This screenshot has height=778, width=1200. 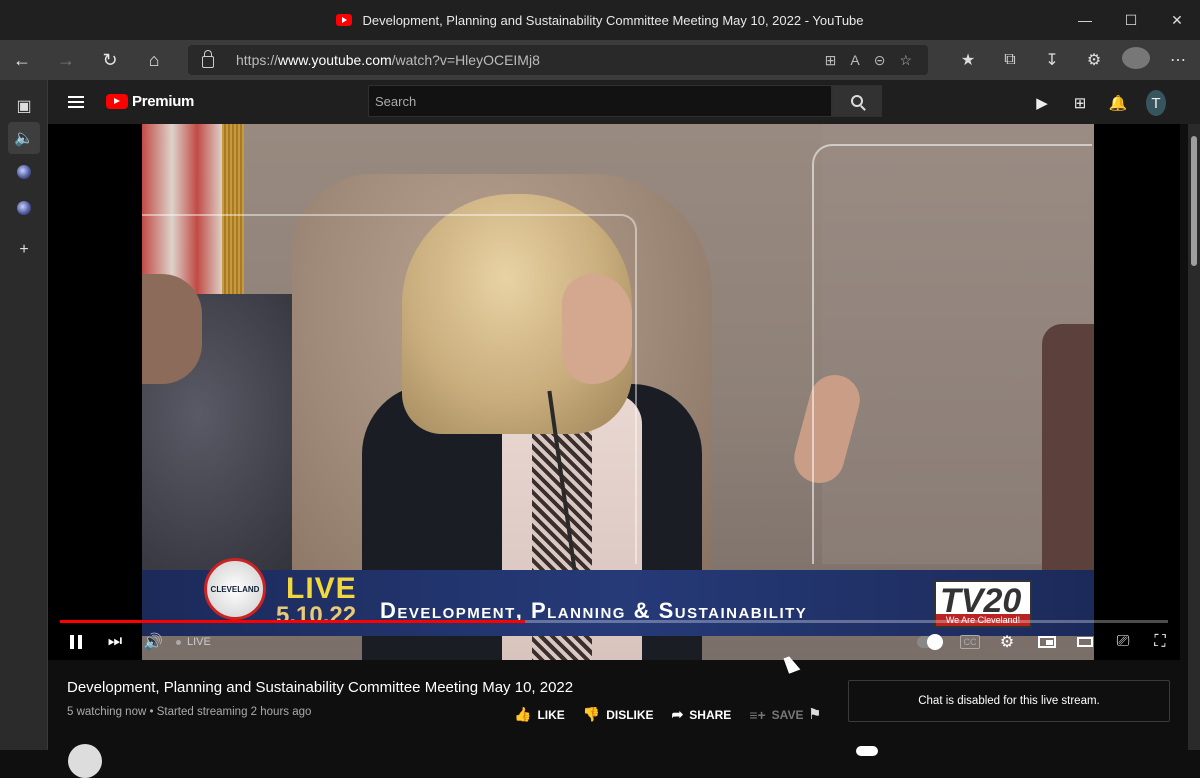 I want to click on read-aloud-icon: A, so click(x=854, y=60).